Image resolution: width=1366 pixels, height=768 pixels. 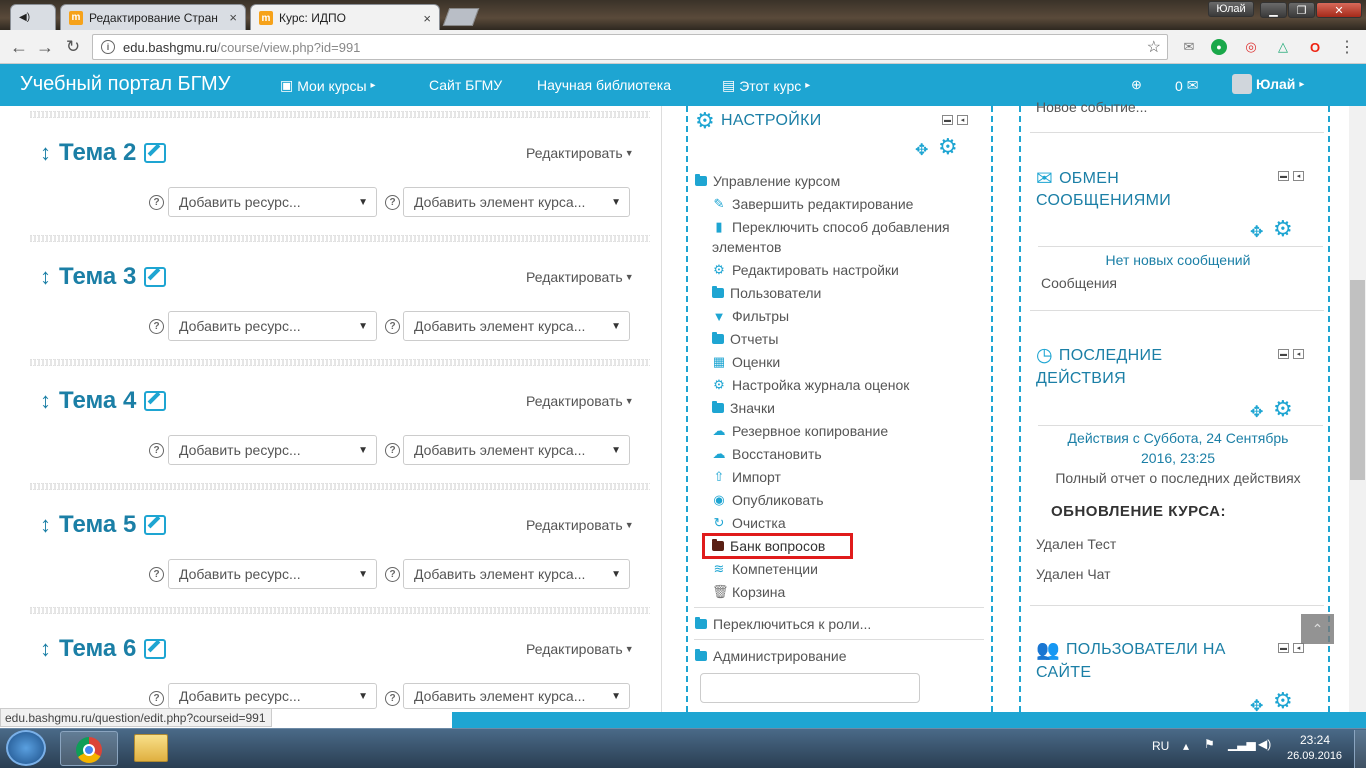 I want to click on settings-item-continued: элементов, so click(x=746, y=247).